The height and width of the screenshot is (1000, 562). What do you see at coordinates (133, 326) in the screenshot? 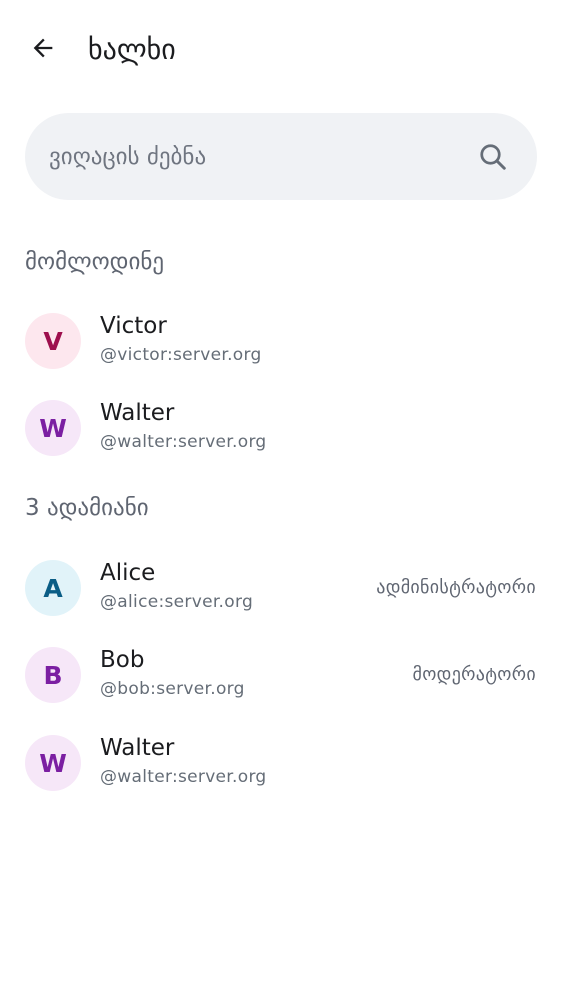
I see `member-name: Victor` at bounding box center [133, 326].